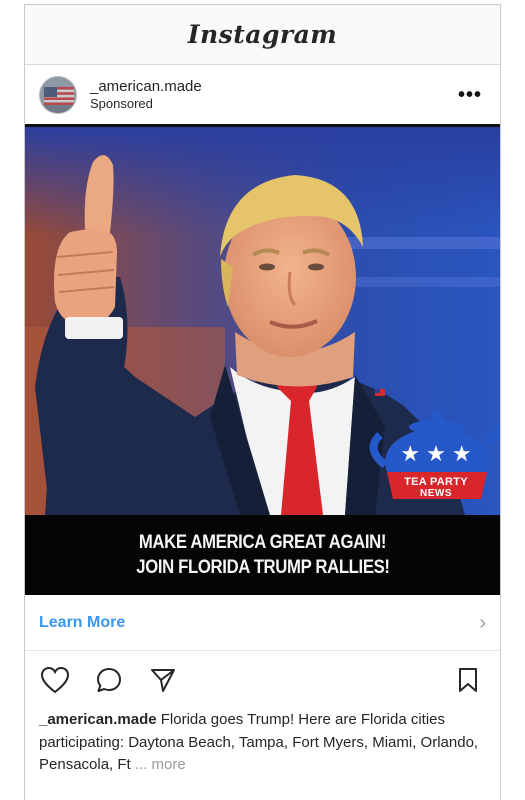 This screenshot has width=525, height=800. I want to click on flag-avatar-image, so click(58, 94).